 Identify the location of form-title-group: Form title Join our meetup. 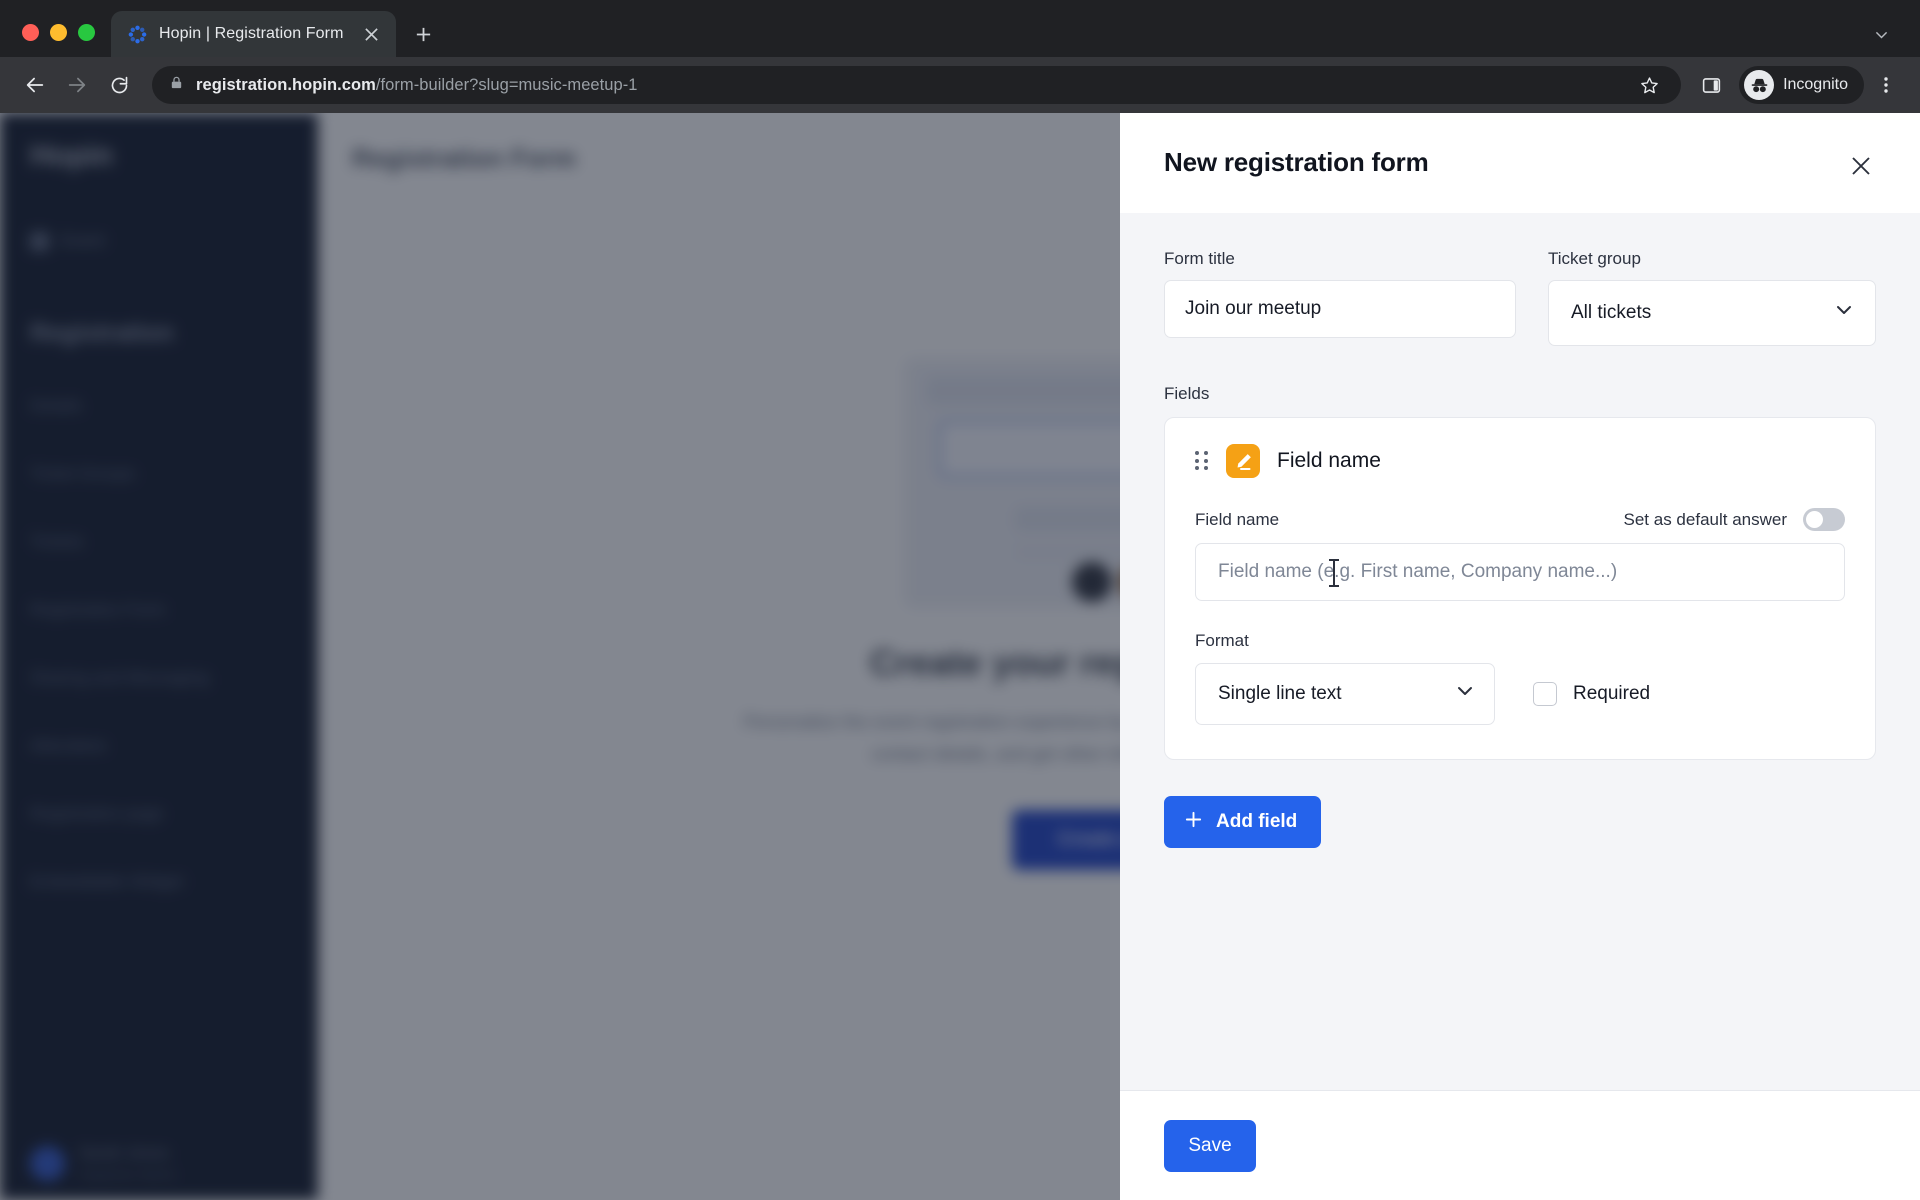
(1340, 297).